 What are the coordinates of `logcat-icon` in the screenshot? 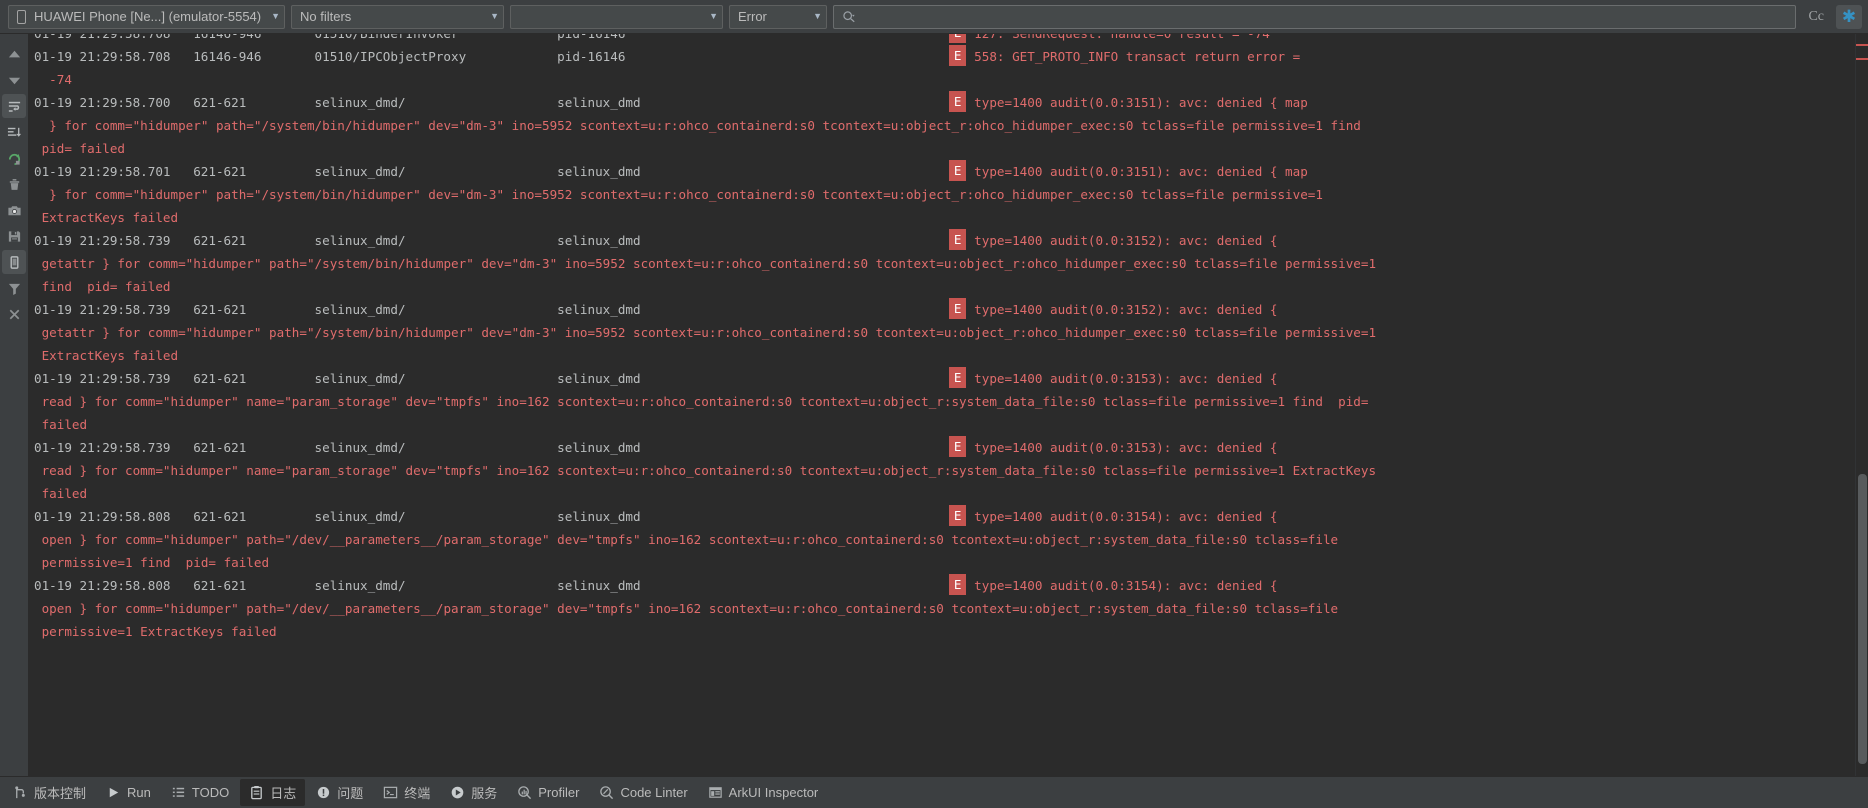 It's located at (256, 792).